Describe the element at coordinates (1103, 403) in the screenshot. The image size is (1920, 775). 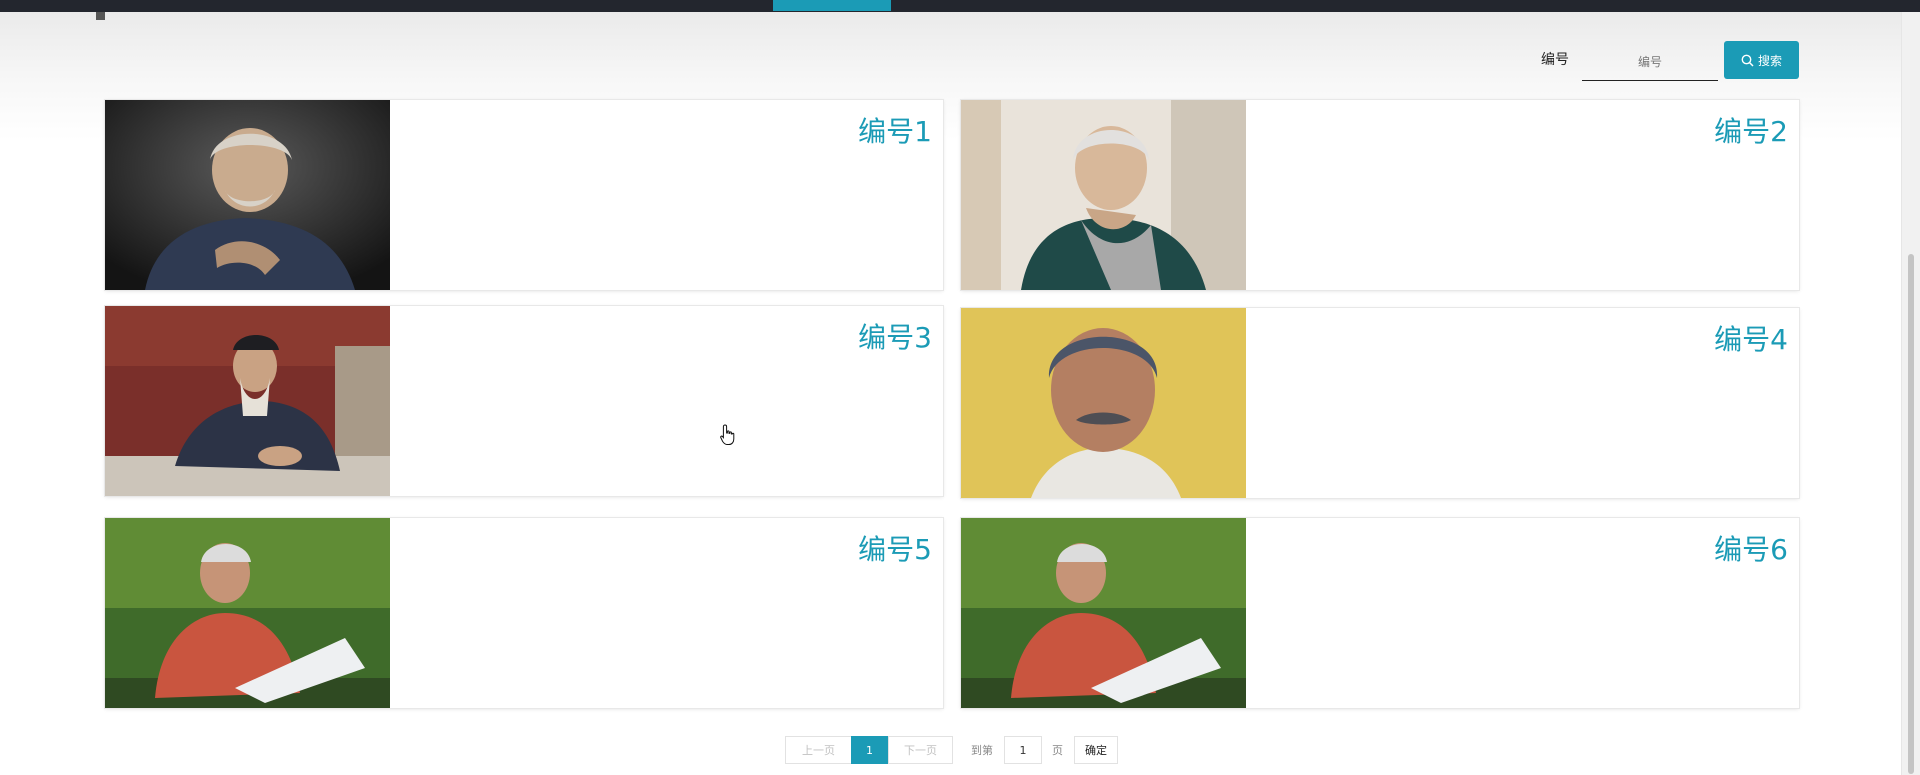
I see `elderly-man-mustache-photo` at that location.